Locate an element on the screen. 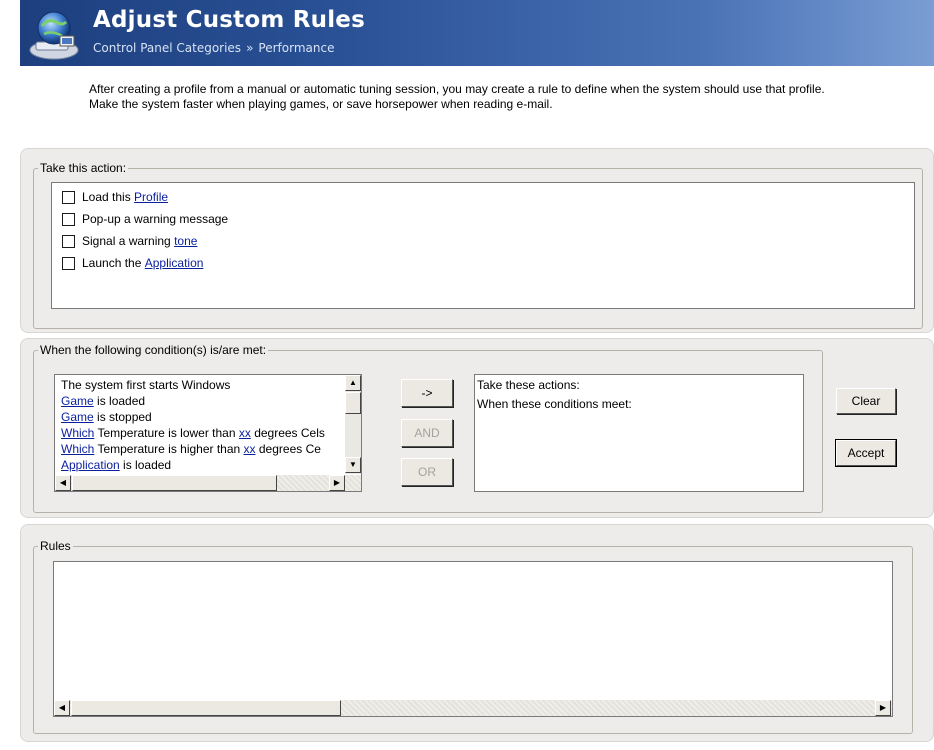 This screenshot has width=934, height=750. launch-application-label: Launch the is located at coordinates (113, 263).